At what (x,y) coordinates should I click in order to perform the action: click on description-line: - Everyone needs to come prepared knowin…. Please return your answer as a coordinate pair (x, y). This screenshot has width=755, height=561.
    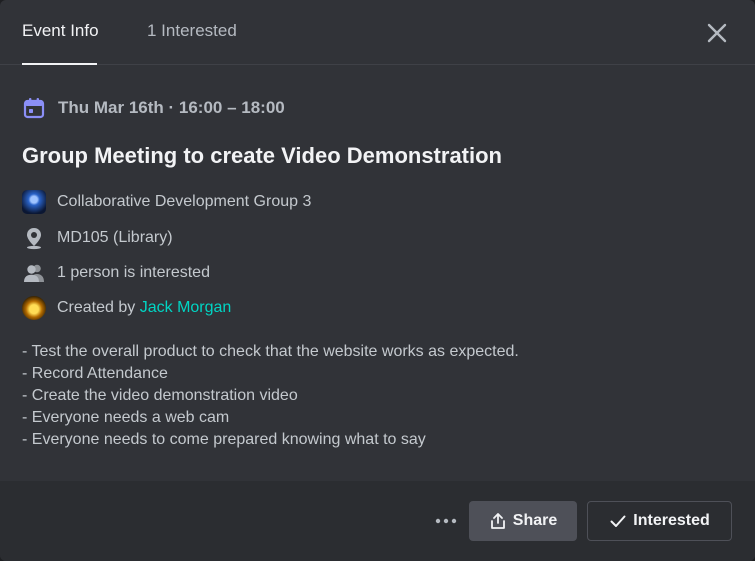
    Looking at the image, I should click on (224, 439).